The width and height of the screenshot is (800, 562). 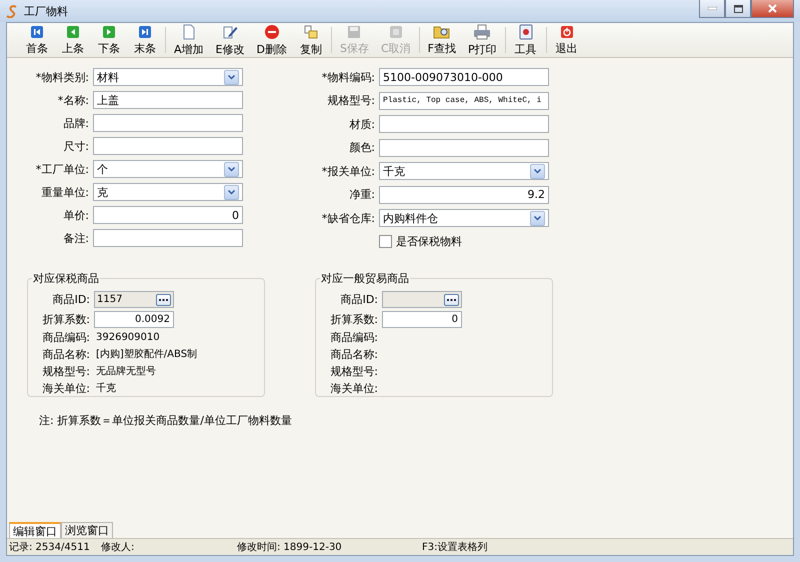 I want to click on power-icon, so click(x=567, y=31).